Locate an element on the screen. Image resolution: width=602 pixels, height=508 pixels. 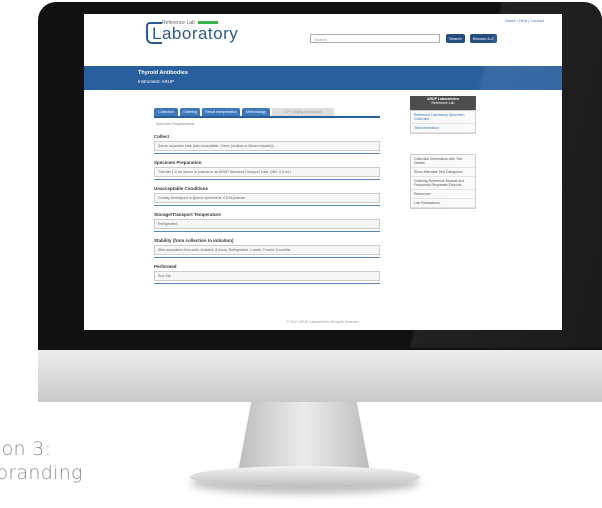
sidebar-menu-item: Show Alternate Test Categories is located at coordinates (443, 172).